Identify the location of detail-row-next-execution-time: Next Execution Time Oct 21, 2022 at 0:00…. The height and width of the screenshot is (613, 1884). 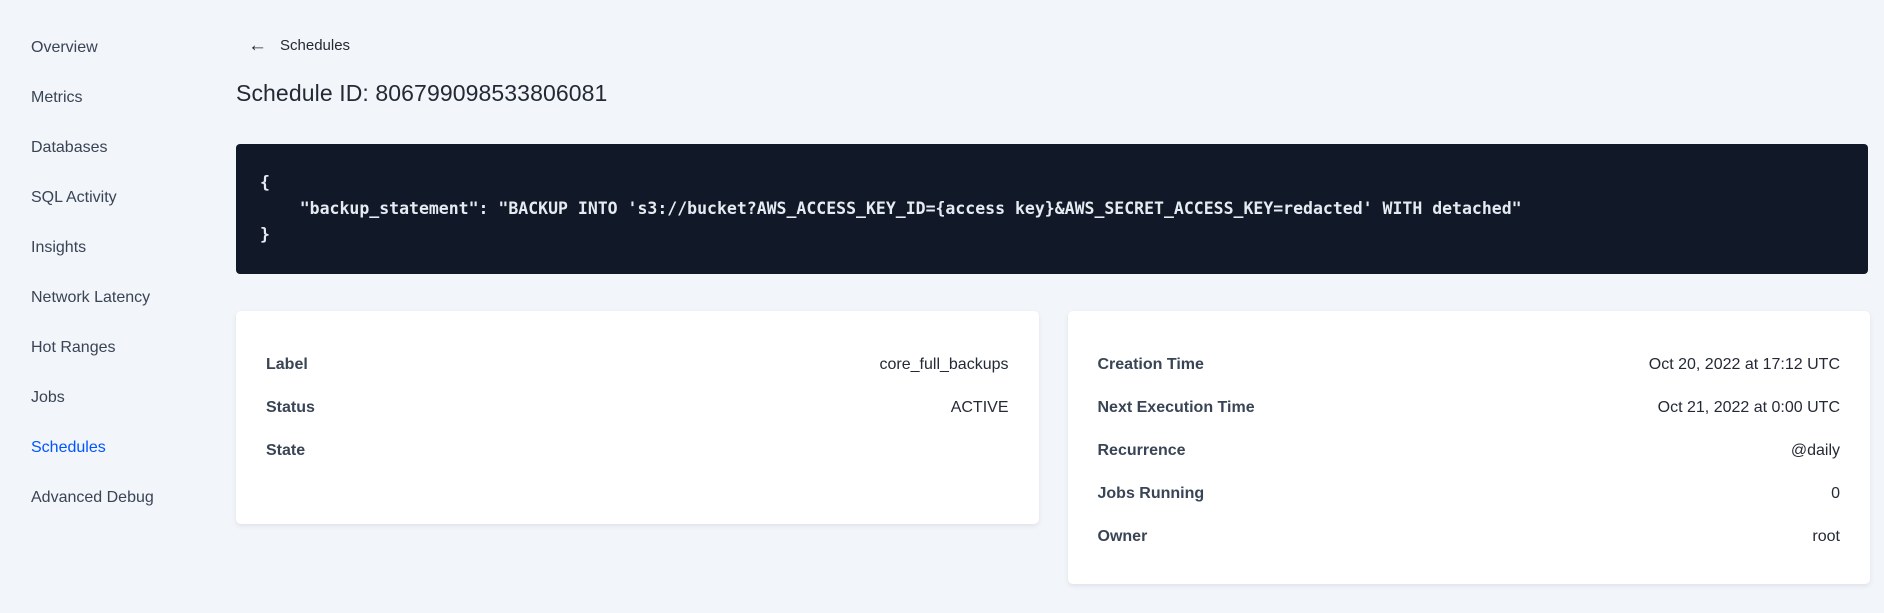
(1469, 407).